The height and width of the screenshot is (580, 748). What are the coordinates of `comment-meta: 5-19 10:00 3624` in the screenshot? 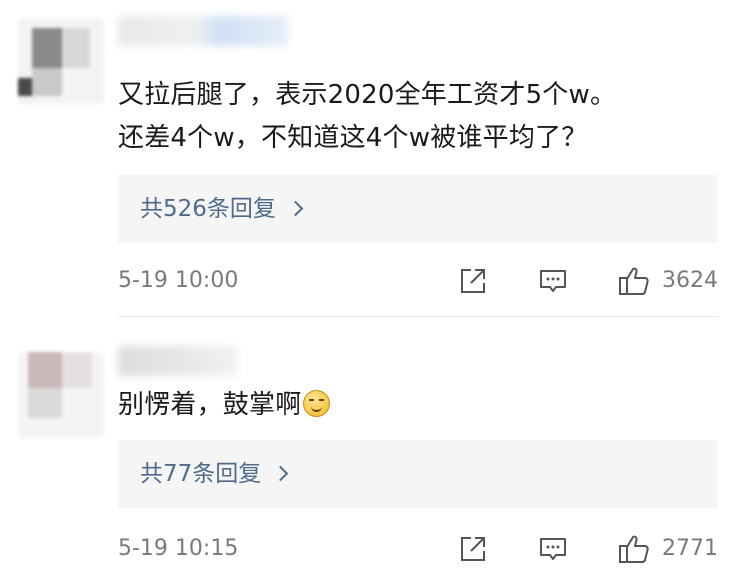 It's located at (418, 281).